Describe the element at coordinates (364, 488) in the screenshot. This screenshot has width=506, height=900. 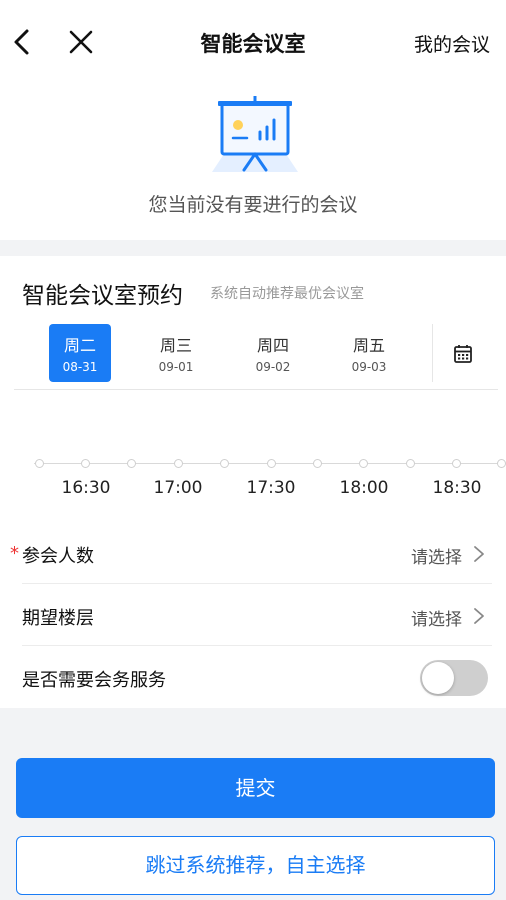
I see `timeline-label: 18:00` at that location.